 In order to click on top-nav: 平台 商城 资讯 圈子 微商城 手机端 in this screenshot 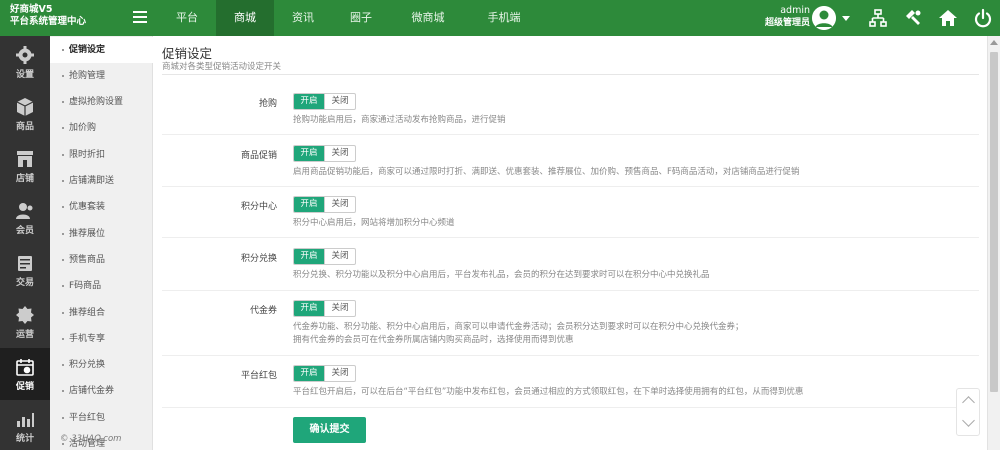, I will do `click(350, 18)`.